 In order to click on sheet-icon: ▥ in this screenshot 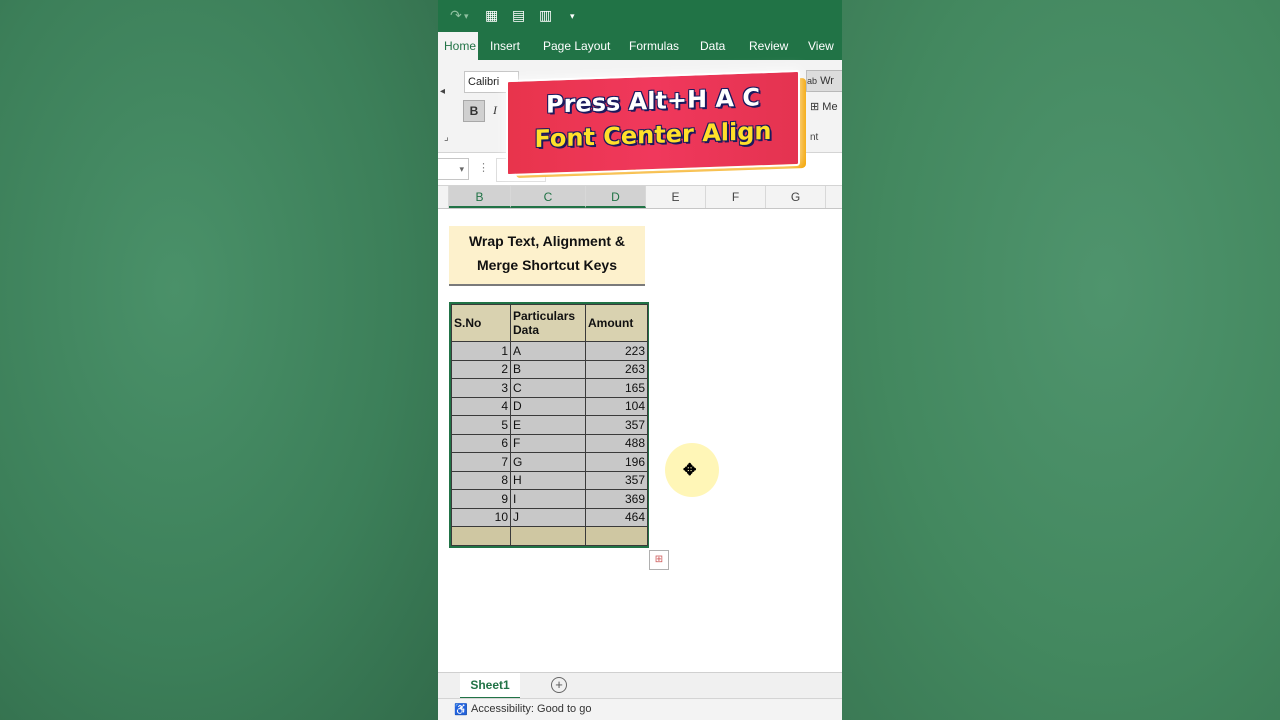, I will do `click(545, 15)`.